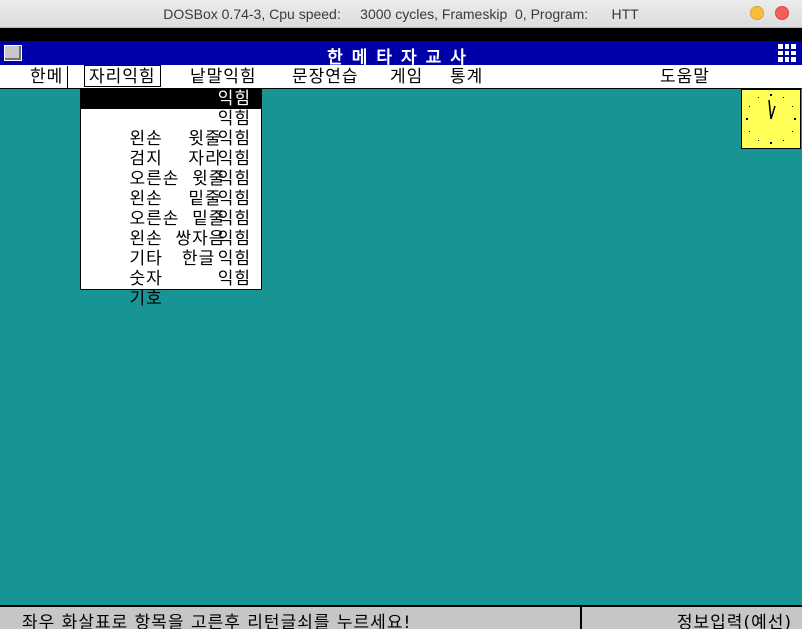 The height and width of the screenshot is (629, 802). I want to click on close-button, so click(782, 13).